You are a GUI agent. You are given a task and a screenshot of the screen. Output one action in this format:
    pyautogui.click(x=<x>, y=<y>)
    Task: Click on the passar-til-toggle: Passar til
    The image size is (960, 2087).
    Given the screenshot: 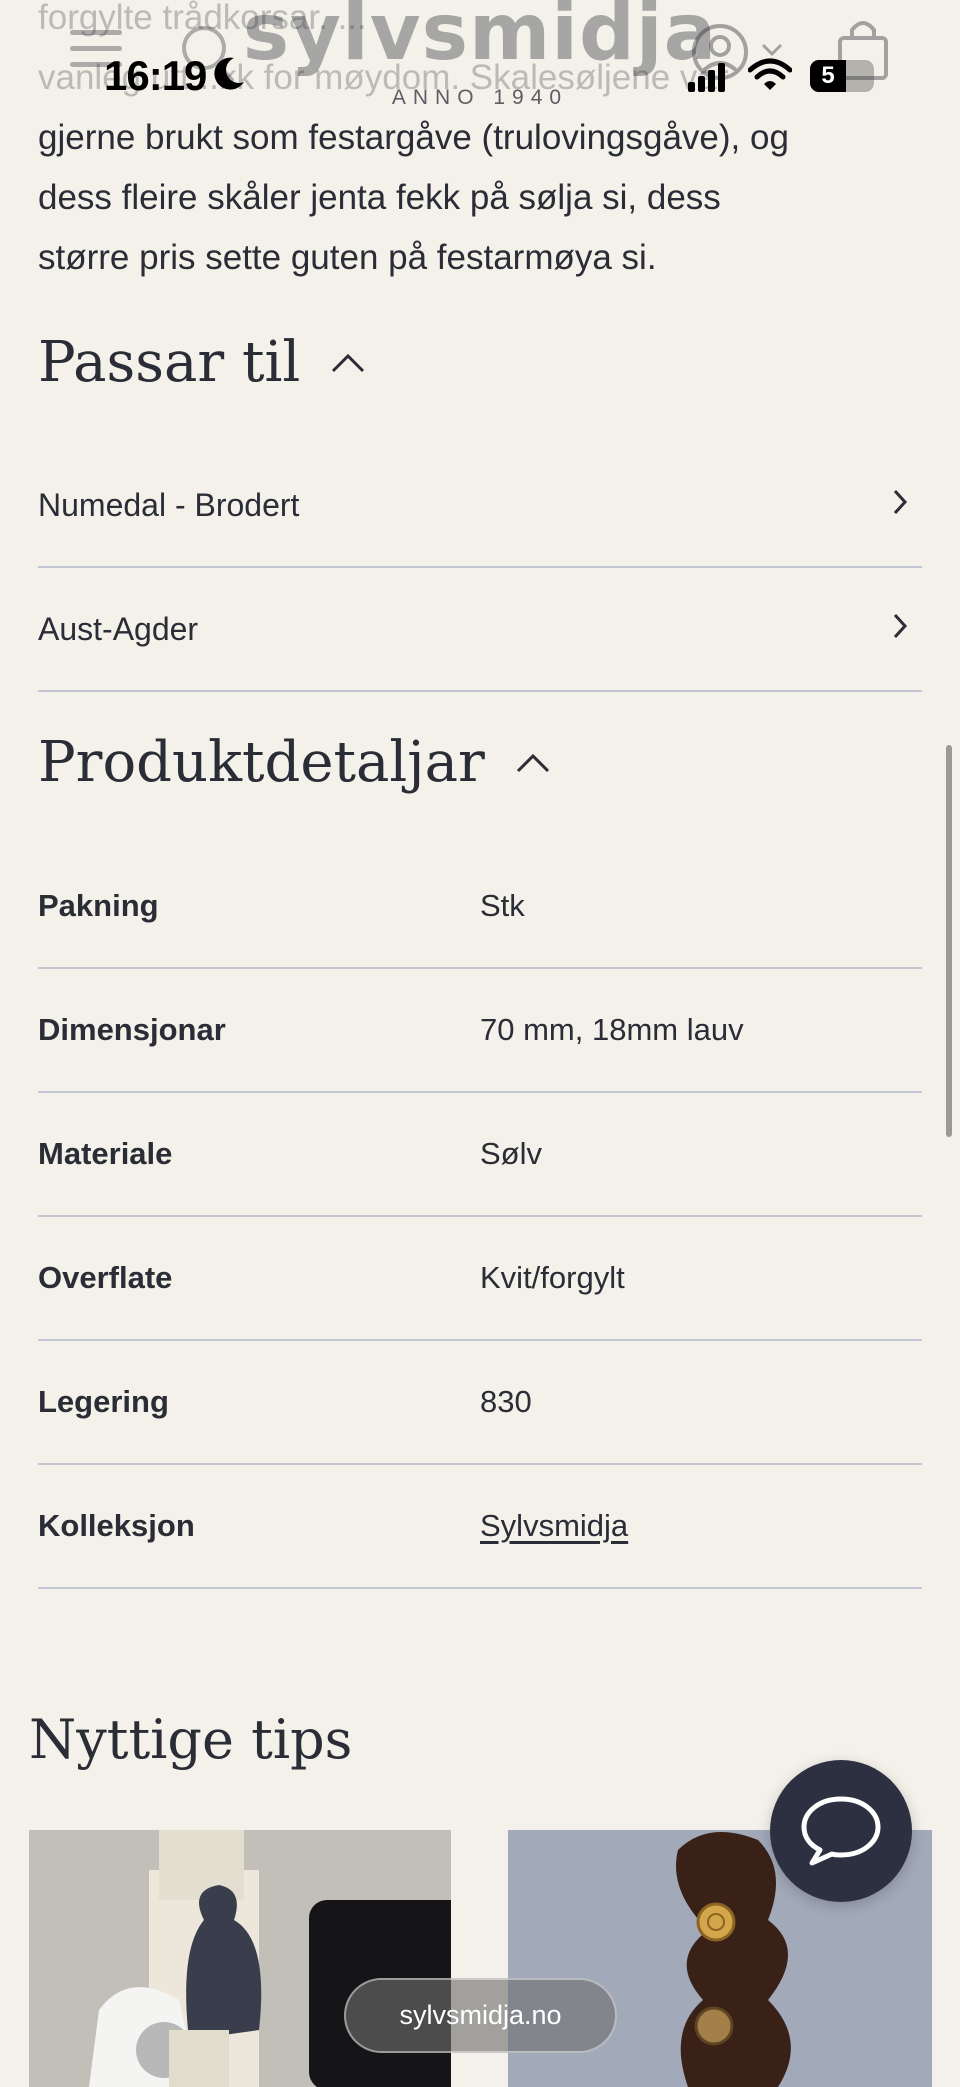 What is the action you would take?
    pyautogui.click(x=202, y=362)
    